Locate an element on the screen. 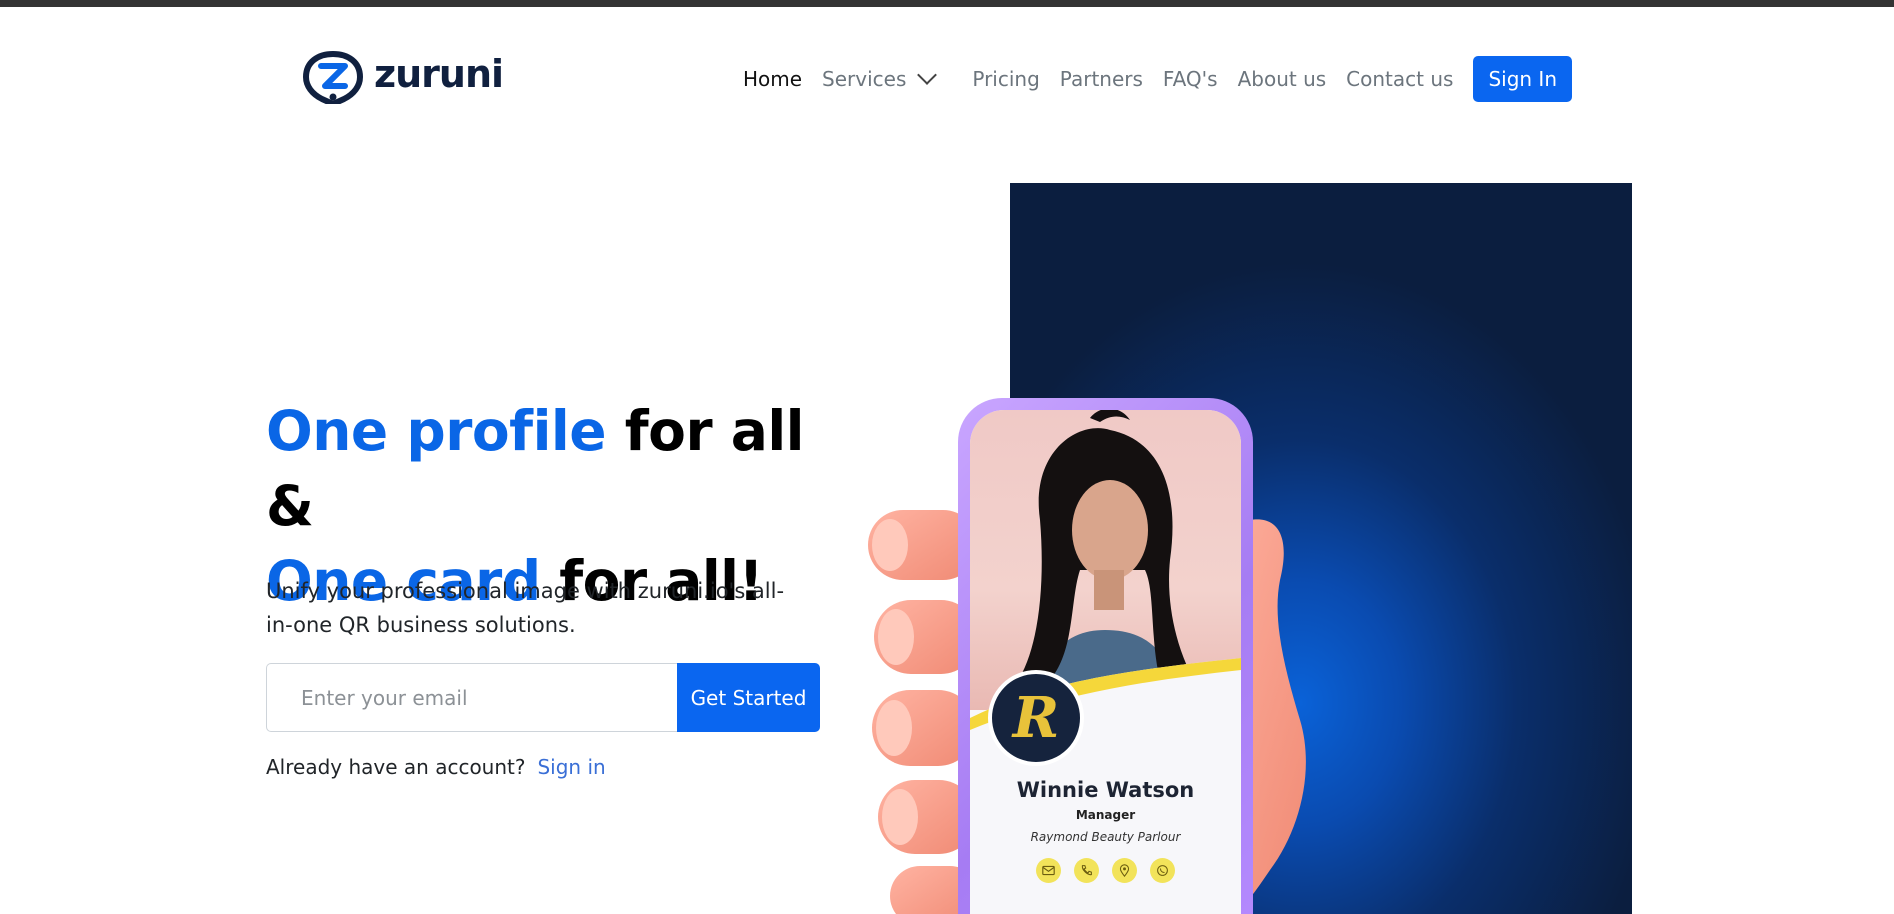 The width and height of the screenshot is (1894, 914). whatsapp-icon is located at coordinates (1162, 870).